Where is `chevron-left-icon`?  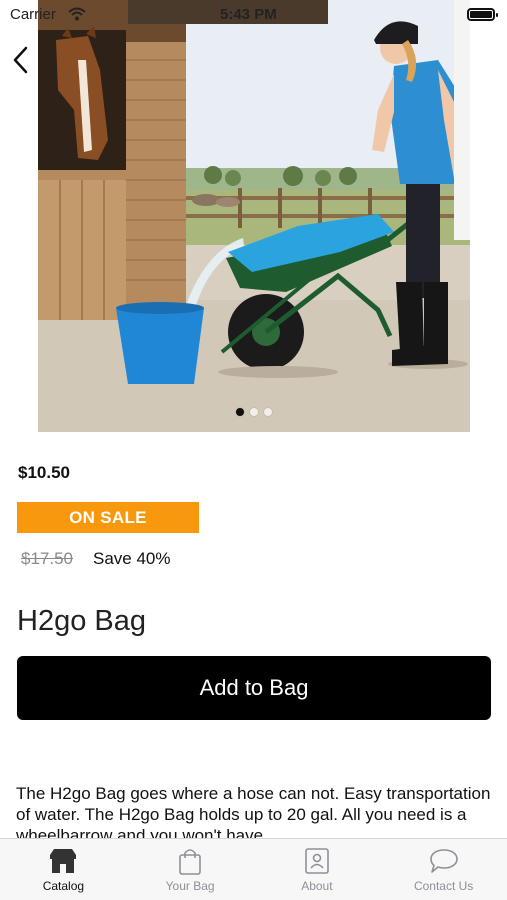
chevron-left-icon is located at coordinates (20, 60).